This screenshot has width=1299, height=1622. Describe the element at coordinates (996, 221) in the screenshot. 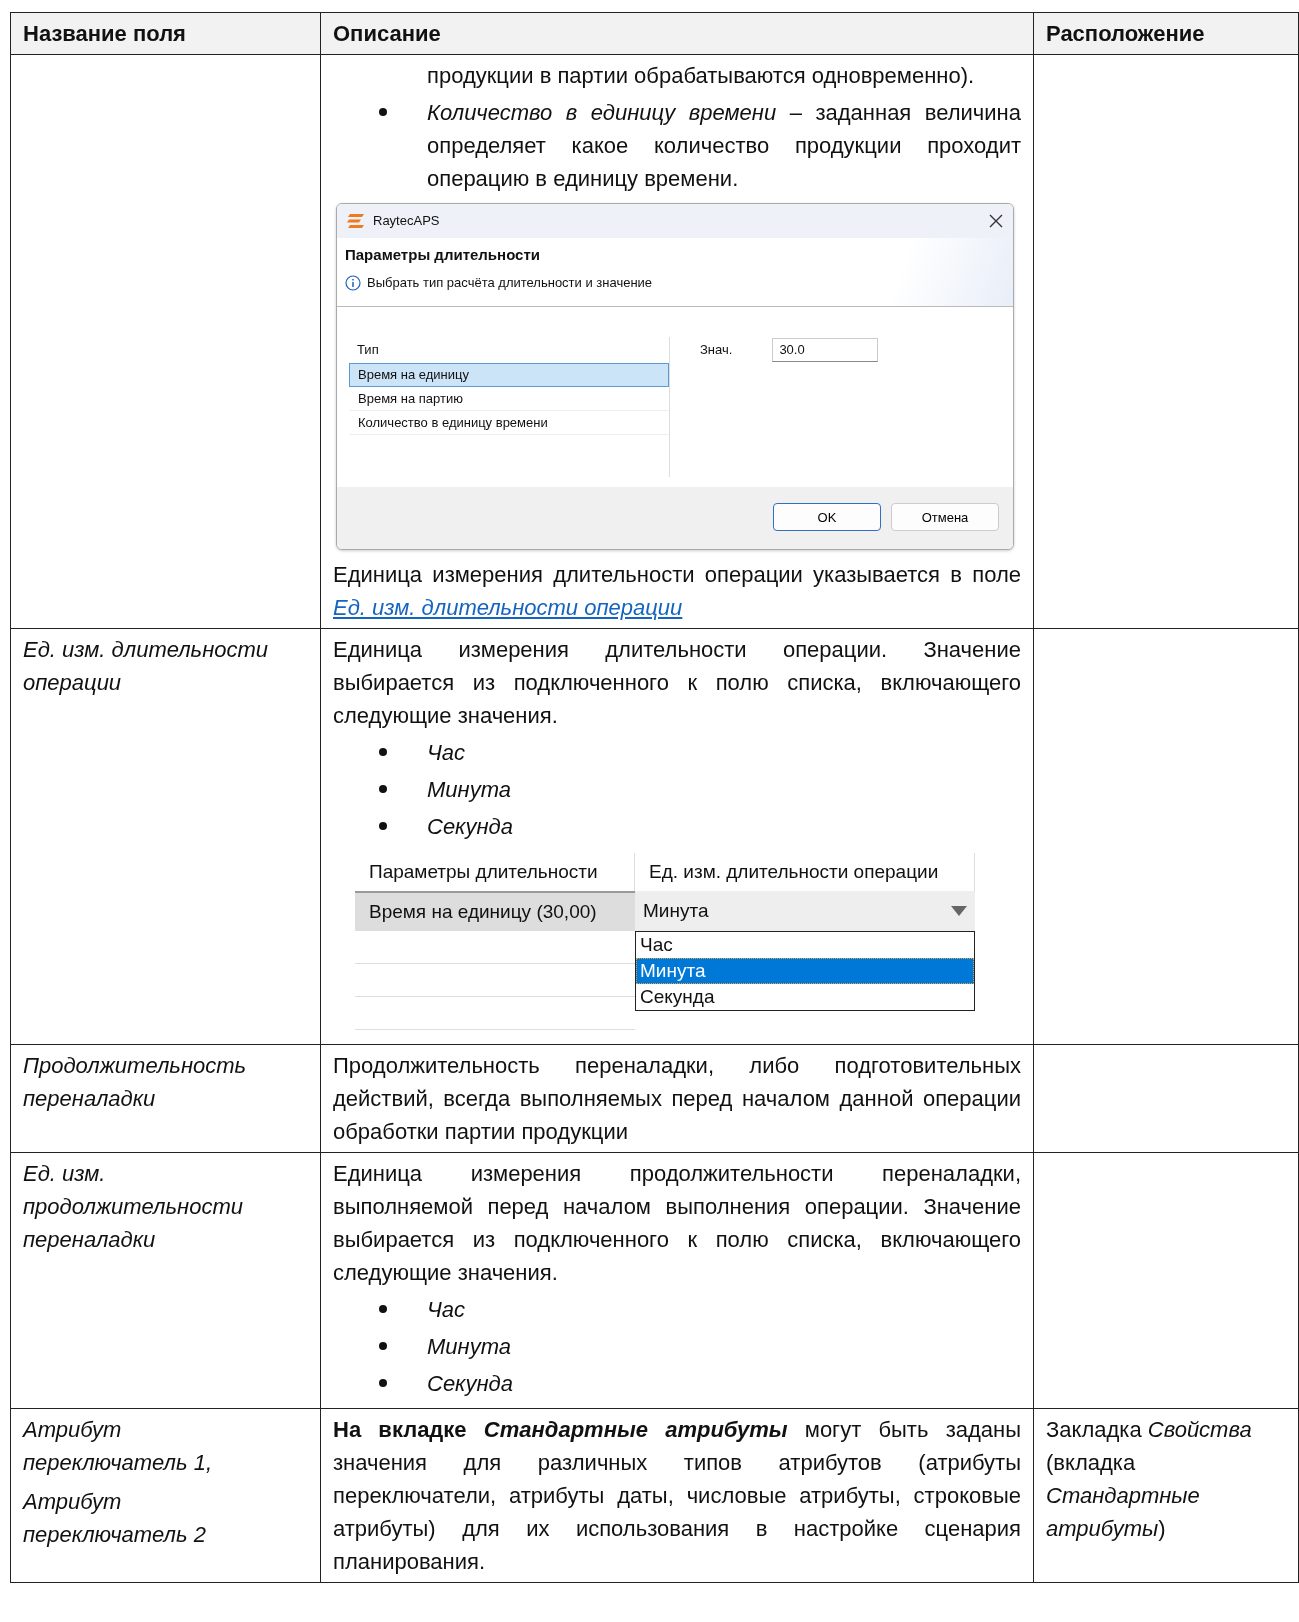

I see `close-icon` at that location.